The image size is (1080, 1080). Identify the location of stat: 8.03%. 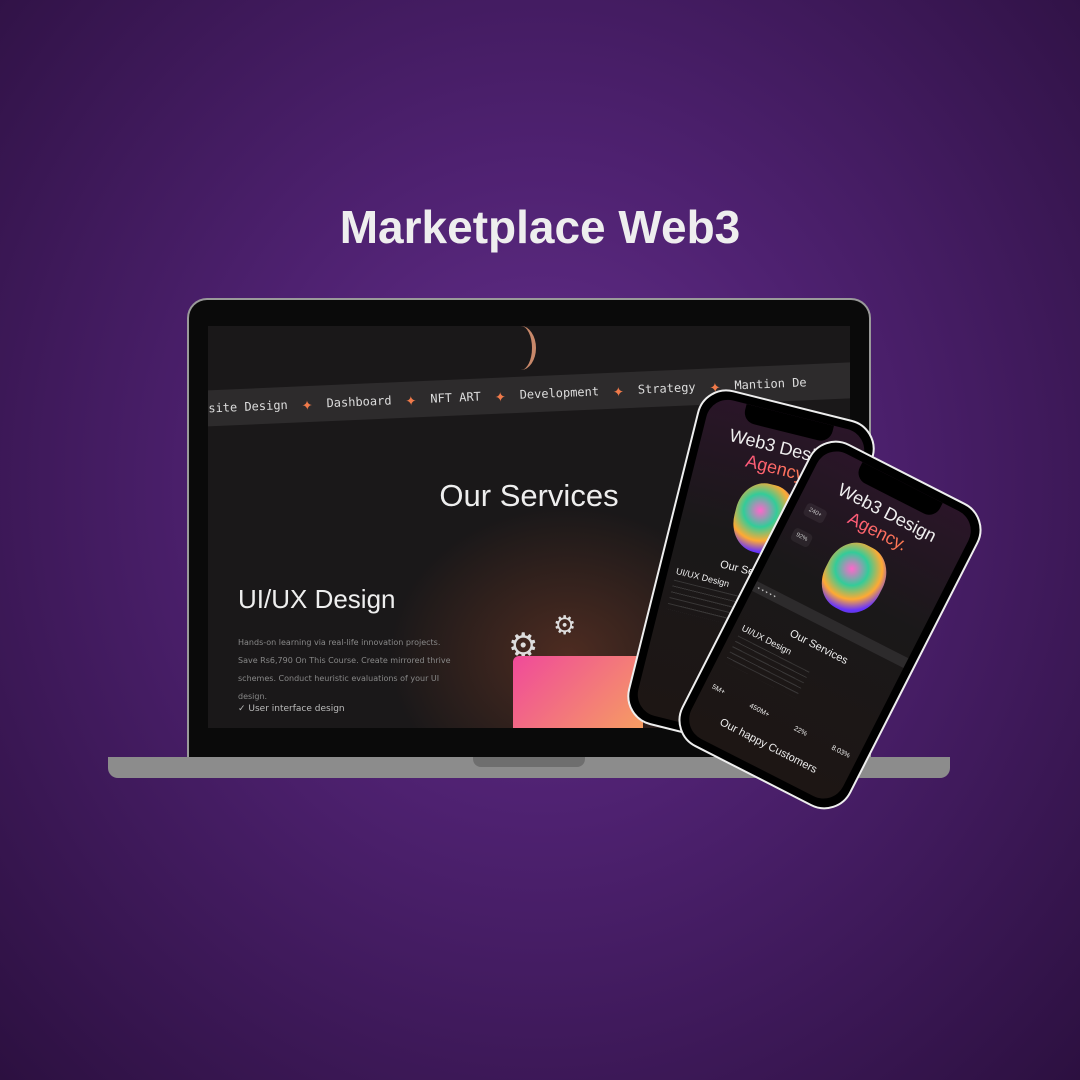
(840, 752).